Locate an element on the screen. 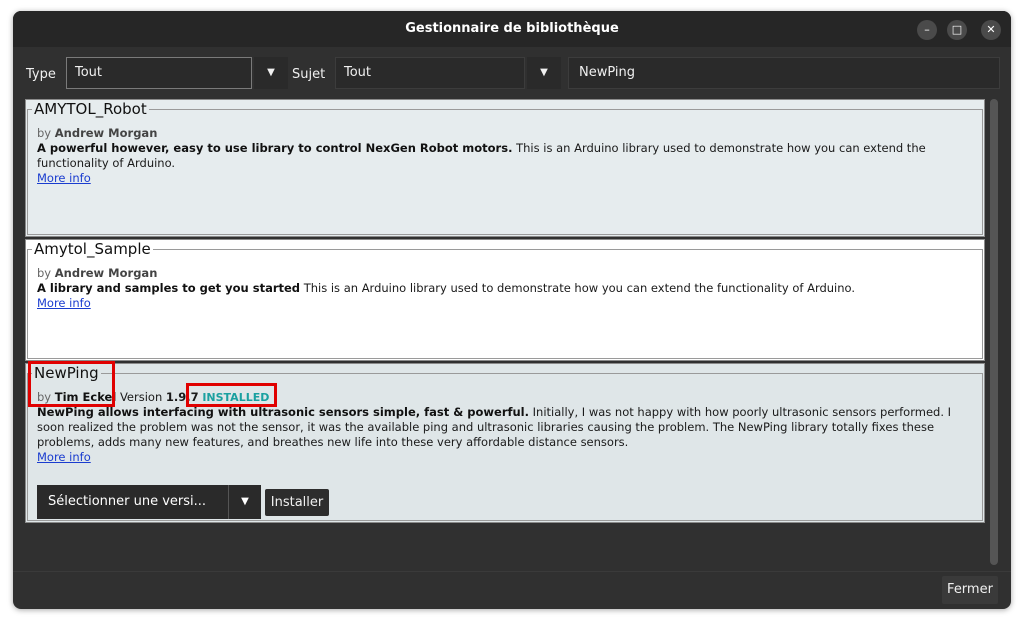 The width and height of the screenshot is (1024, 626). vertical-scrollbar is located at coordinates (994, 332).